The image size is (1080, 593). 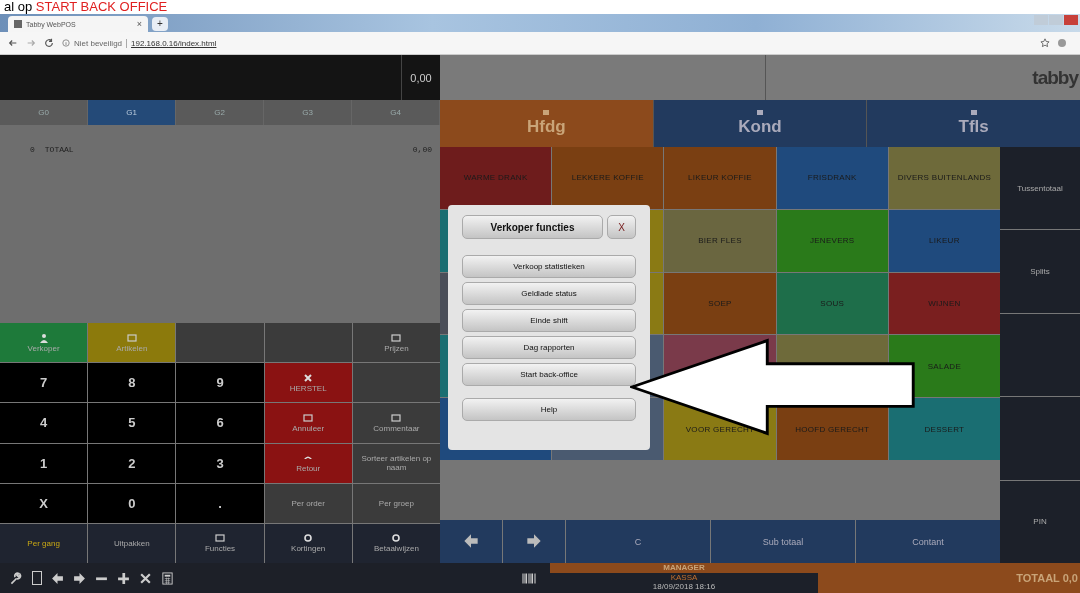 What do you see at coordinates (549, 374) in the screenshot?
I see `menu-button: Start back-office` at bounding box center [549, 374].